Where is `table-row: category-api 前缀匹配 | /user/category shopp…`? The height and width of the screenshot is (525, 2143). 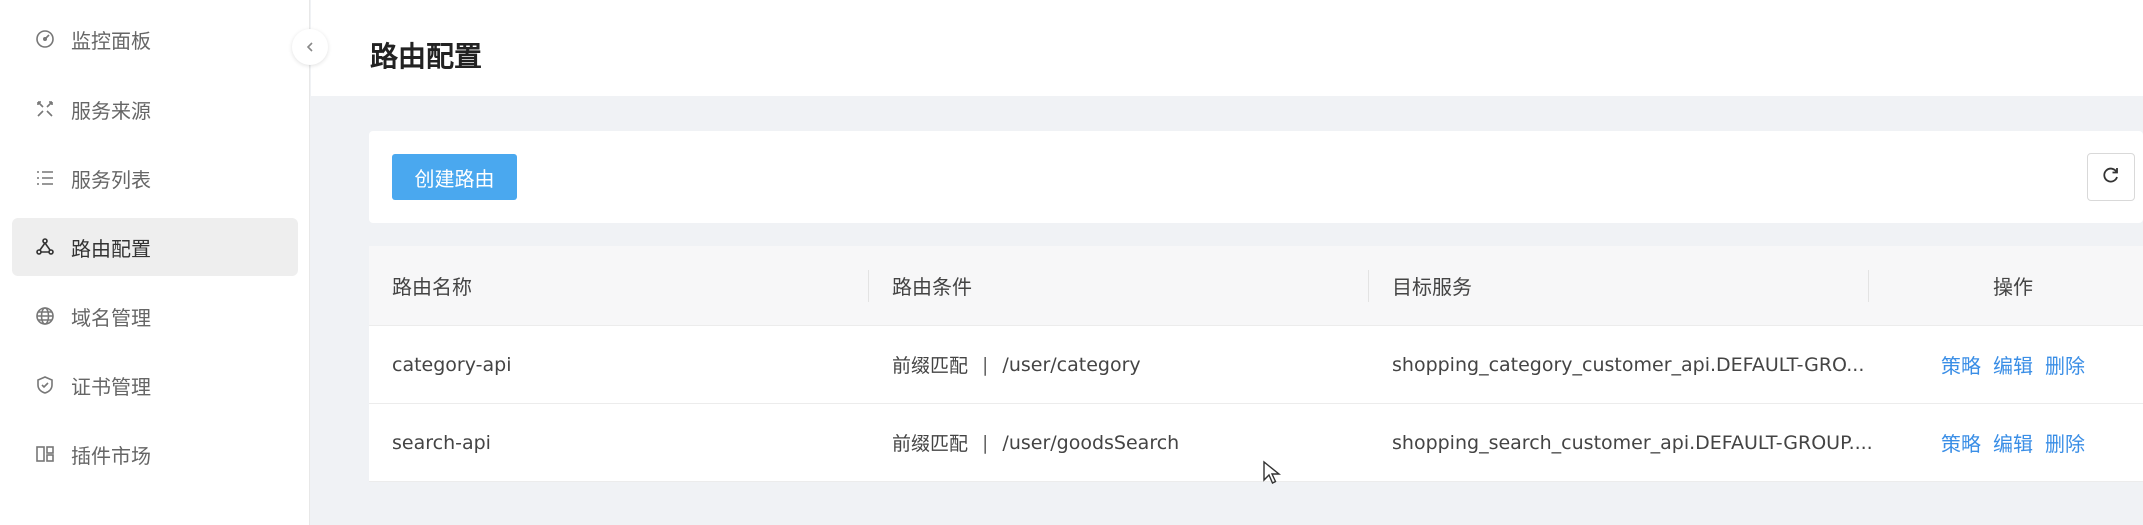 table-row: category-api 前缀匹配 | /user/category shopp… is located at coordinates (1256, 365).